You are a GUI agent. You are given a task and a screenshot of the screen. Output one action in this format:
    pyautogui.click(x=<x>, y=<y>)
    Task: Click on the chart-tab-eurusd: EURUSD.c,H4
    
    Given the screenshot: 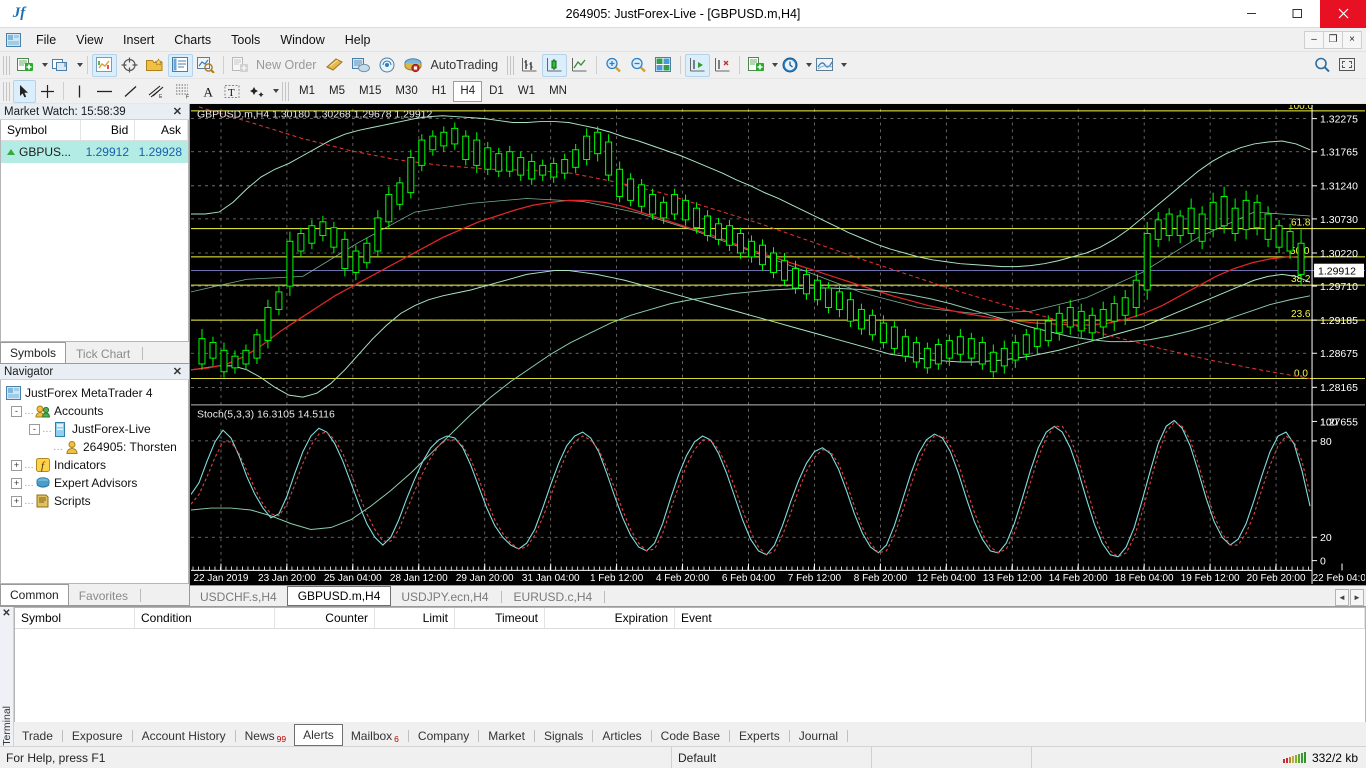 What is the action you would take?
    pyautogui.click(x=553, y=597)
    